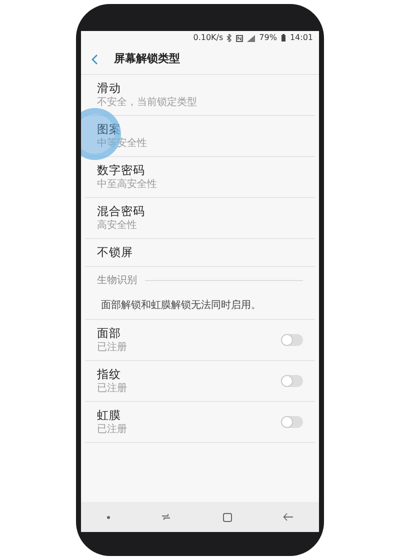  What do you see at coordinates (301, 38) in the screenshot?
I see `clock-time: 14:01` at bounding box center [301, 38].